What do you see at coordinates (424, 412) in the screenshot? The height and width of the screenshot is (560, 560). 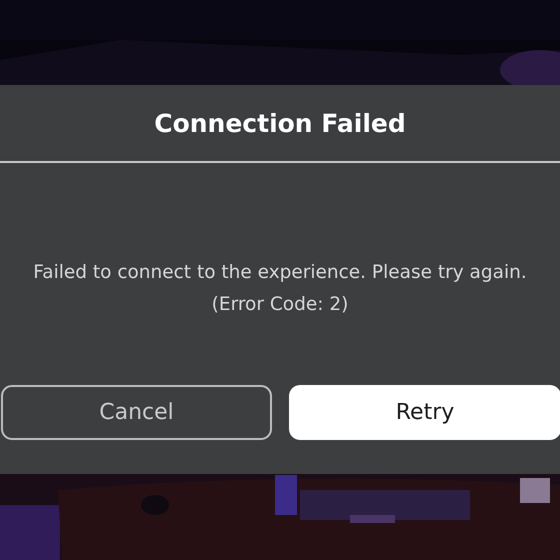 I see `retry-button: Retry` at bounding box center [424, 412].